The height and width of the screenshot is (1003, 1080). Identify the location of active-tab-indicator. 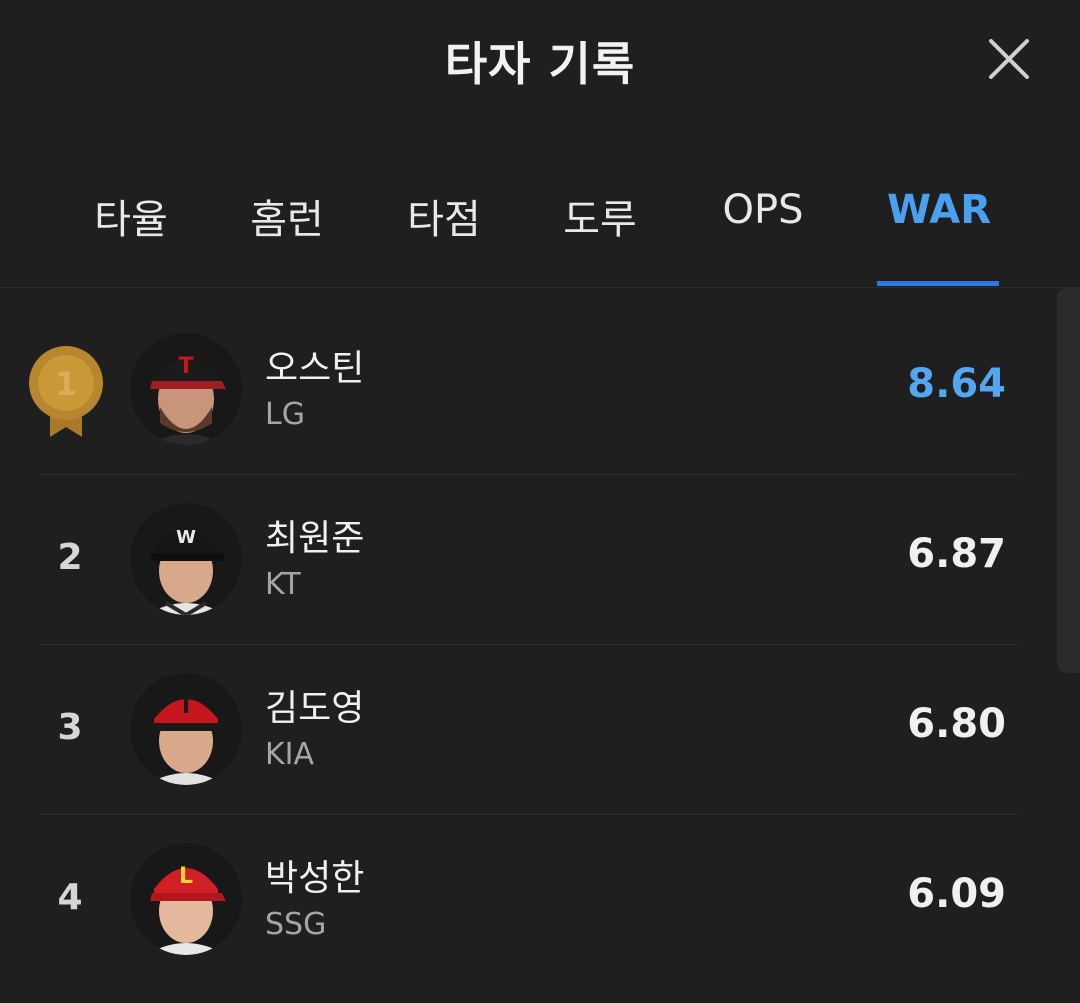
(938, 283).